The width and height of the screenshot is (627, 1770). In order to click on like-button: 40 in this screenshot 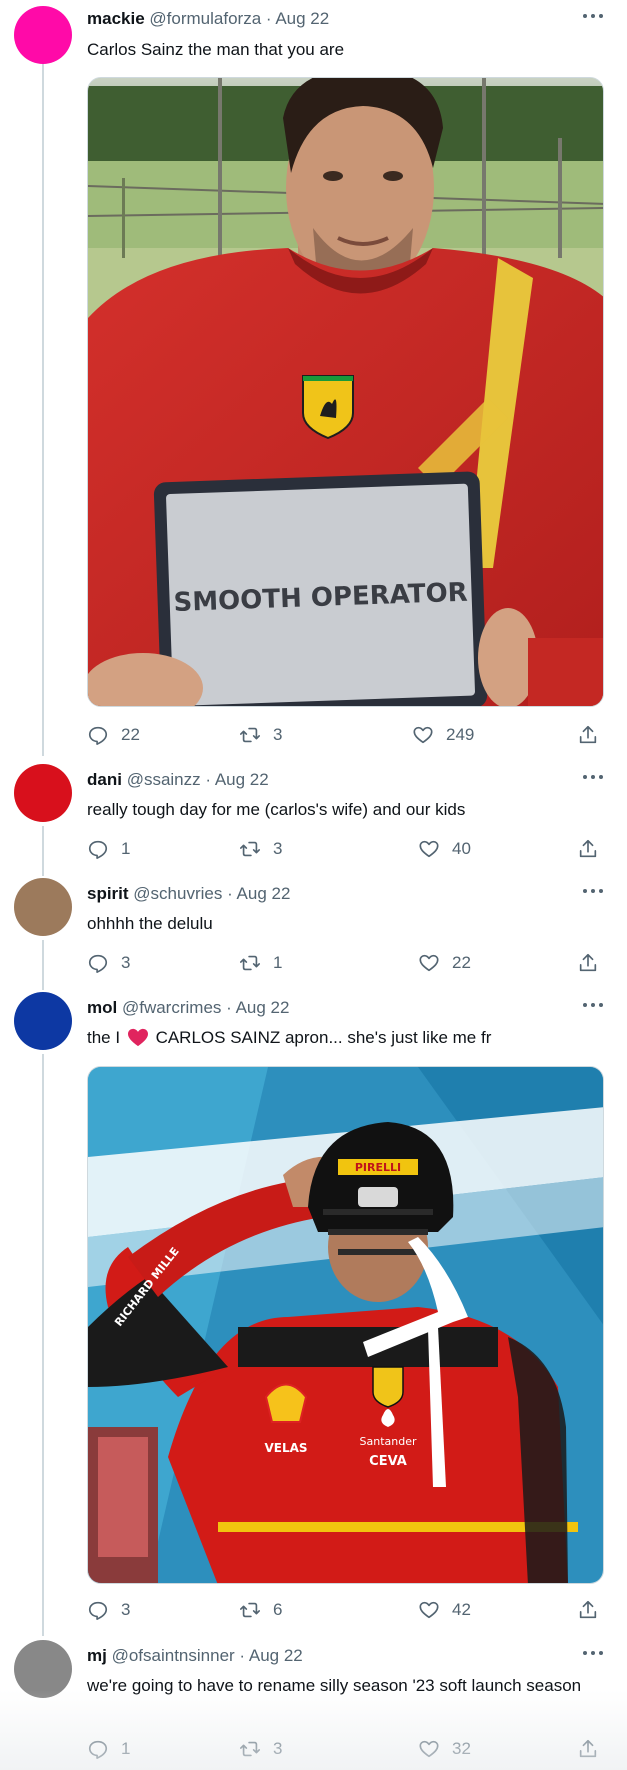, I will do `click(444, 849)`.